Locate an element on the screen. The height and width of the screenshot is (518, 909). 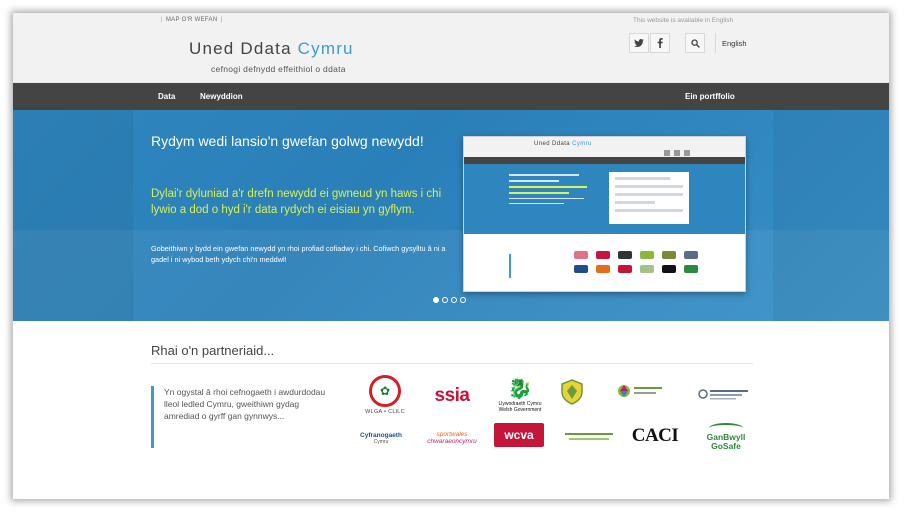
twitter-button is located at coordinates (639, 43).